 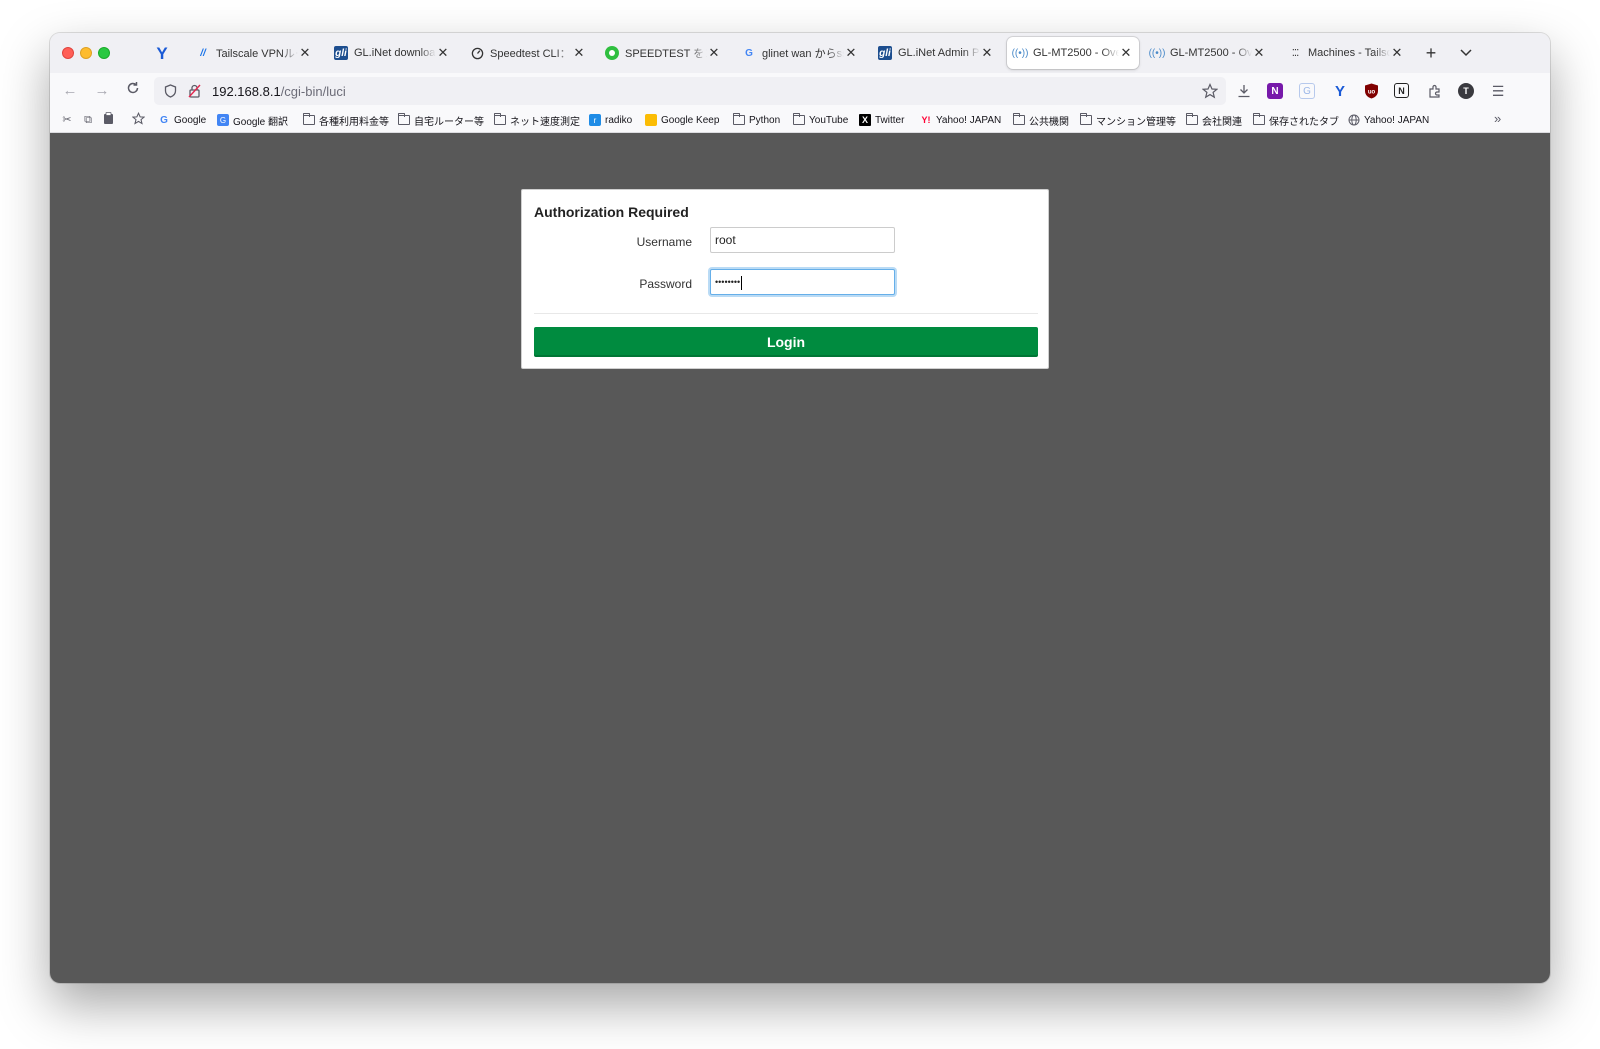 What do you see at coordinates (190, 120) in the screenshot?
I see `bookmark-label: Google` at bounding box center [190, 120].